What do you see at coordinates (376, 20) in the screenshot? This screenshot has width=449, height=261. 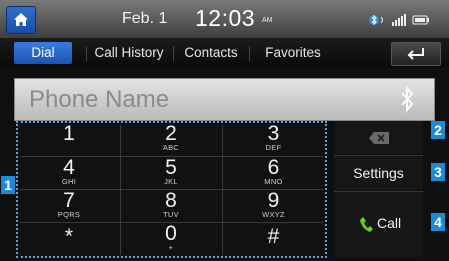 I see `bluetooth-phone-icon` at bounding box center [376, 20].